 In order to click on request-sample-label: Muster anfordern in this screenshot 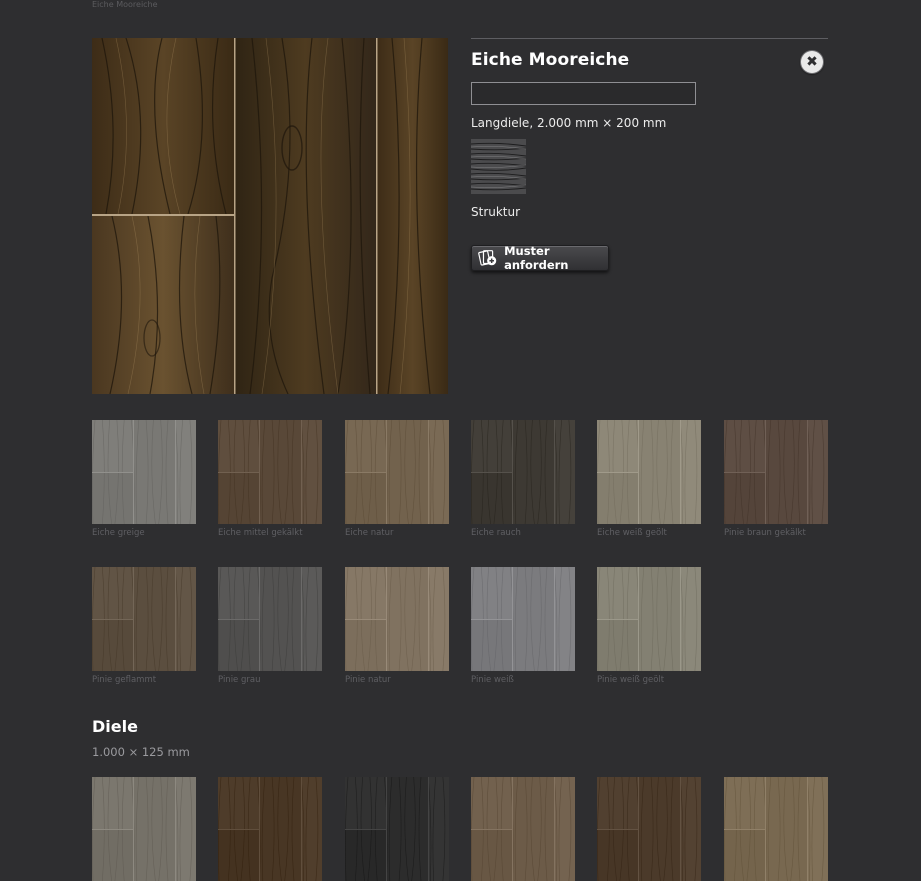, I will do `click(536, 258)`.